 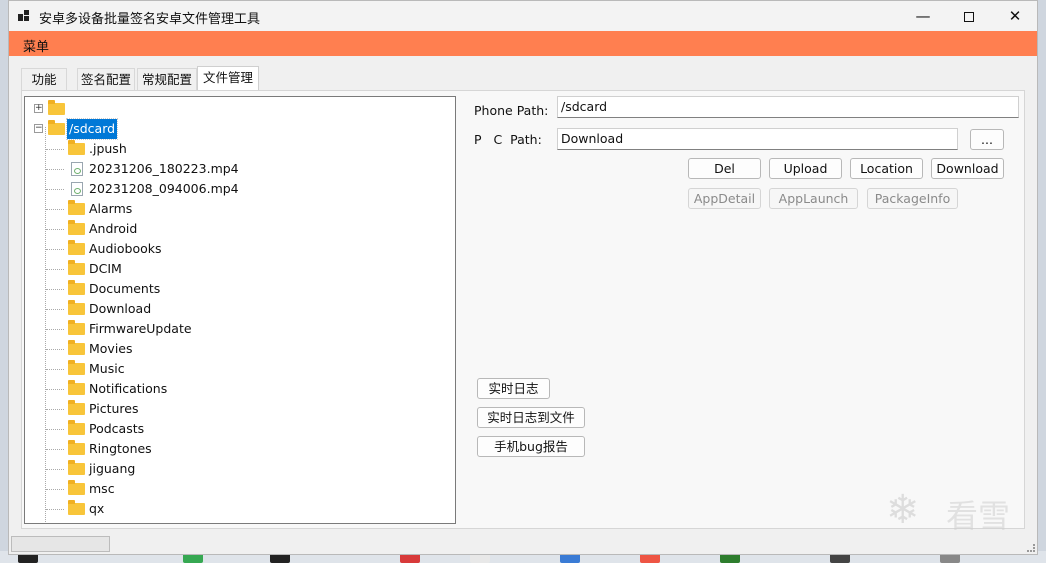 What do you see at coordinates (235, 449) in the screenshot?
I see `tree-node-folder: Ringtones` at bounding box center [235, 449].